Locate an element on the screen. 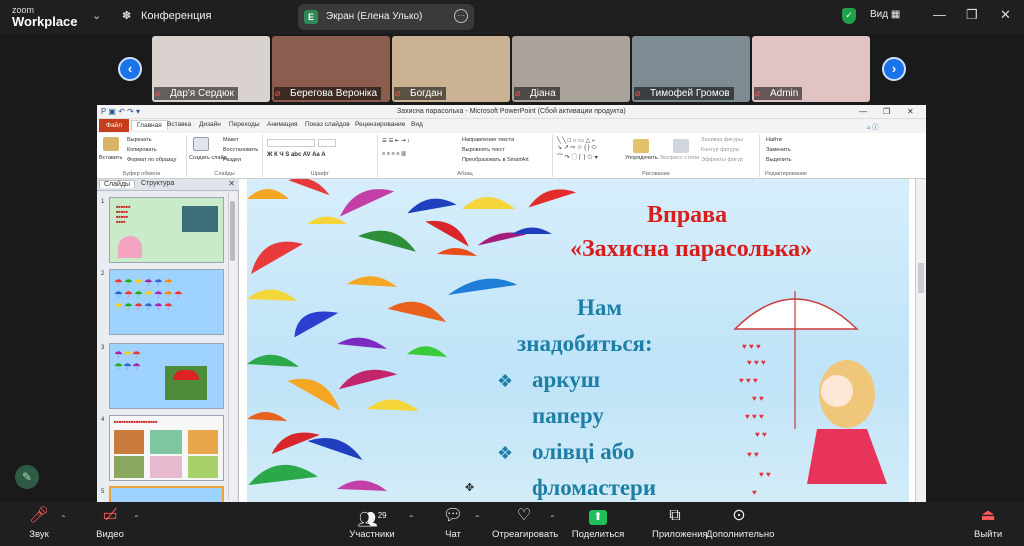  new-slide-button: Создать слайд is located at coordinates (208, 158).